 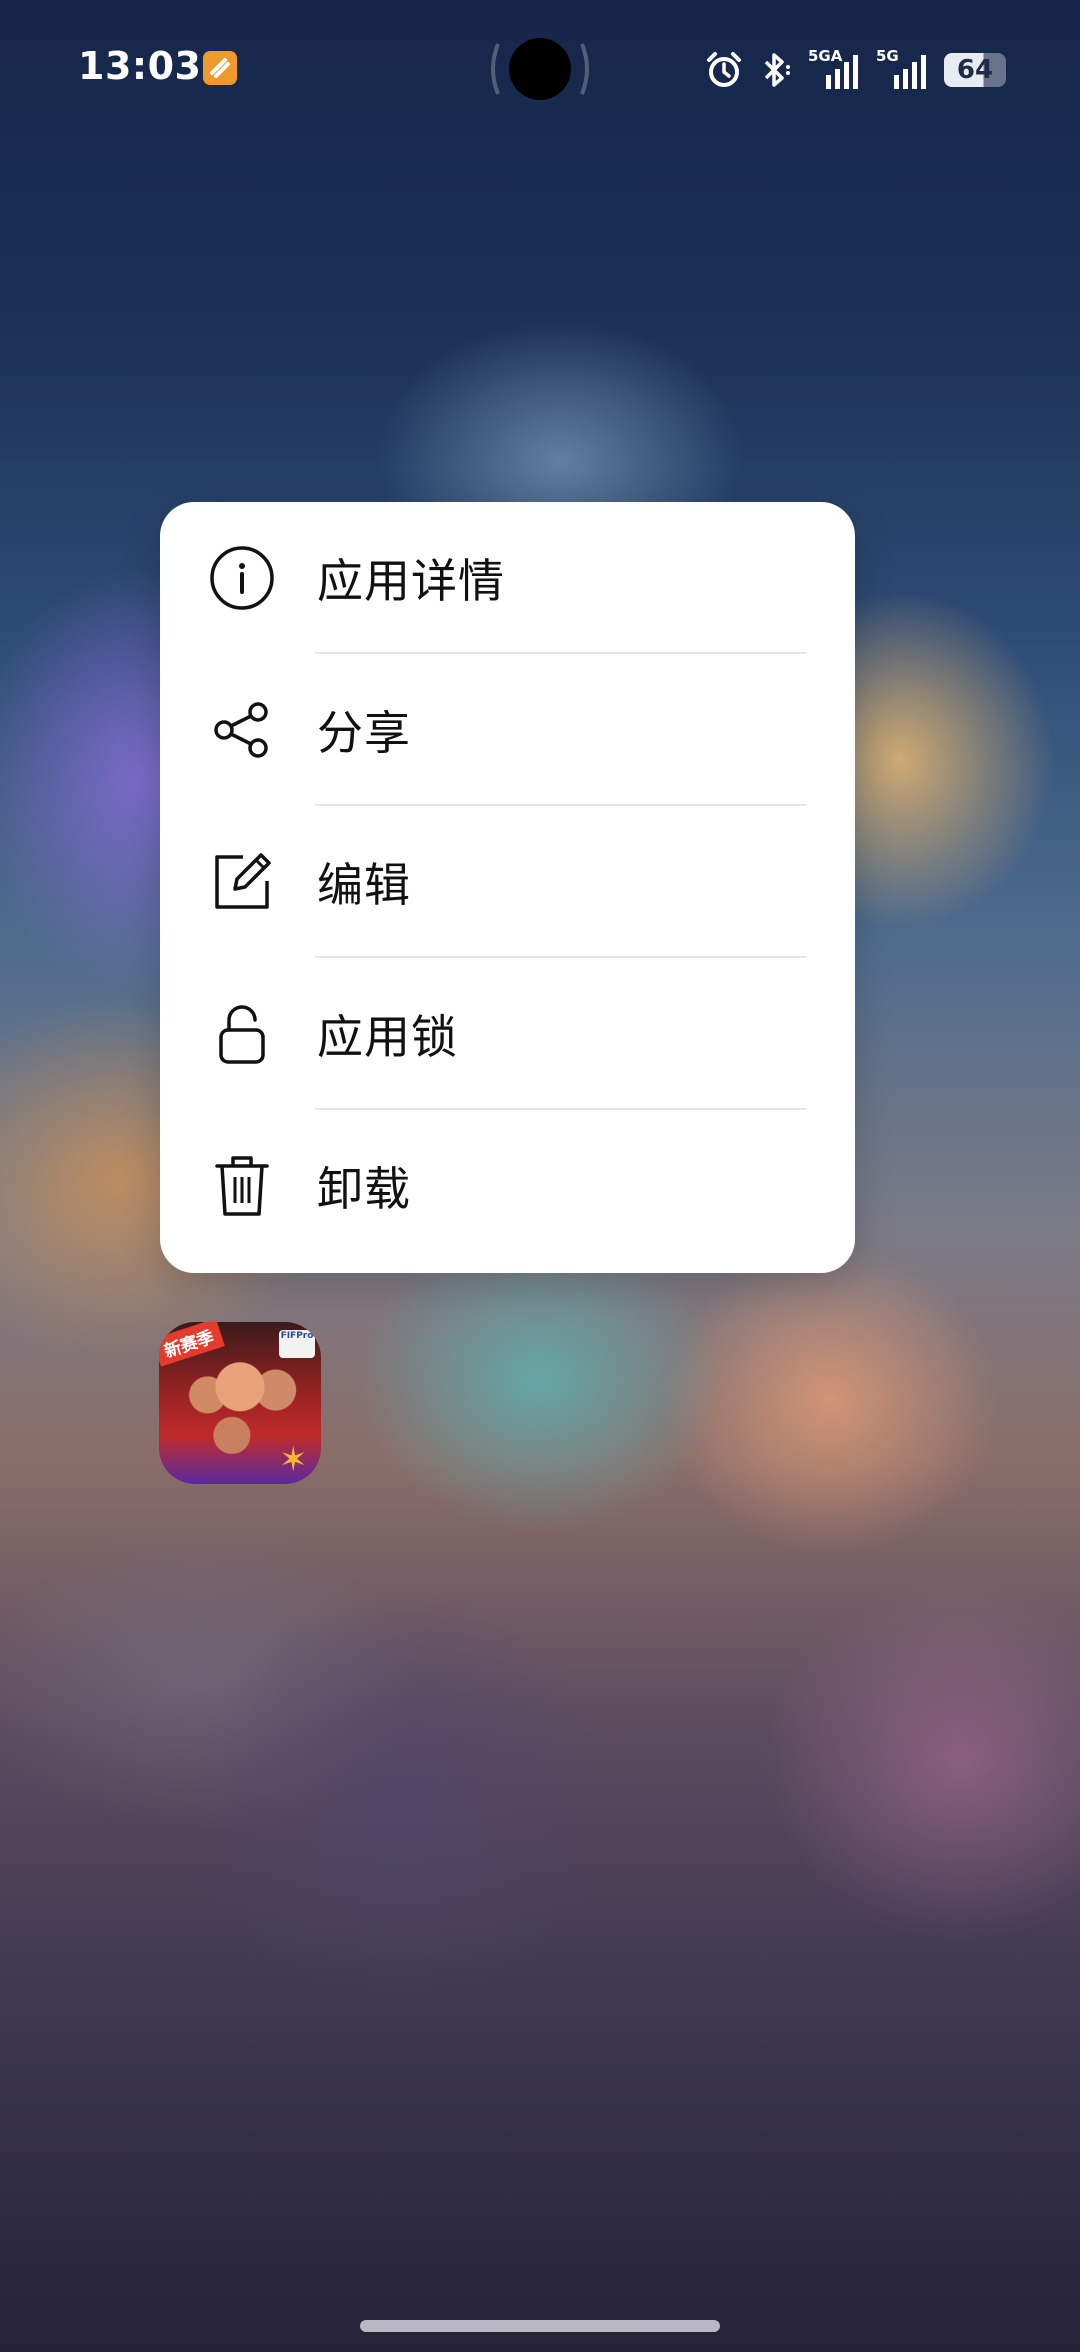 I want to click on info-icon, so click(x=242, y=578).